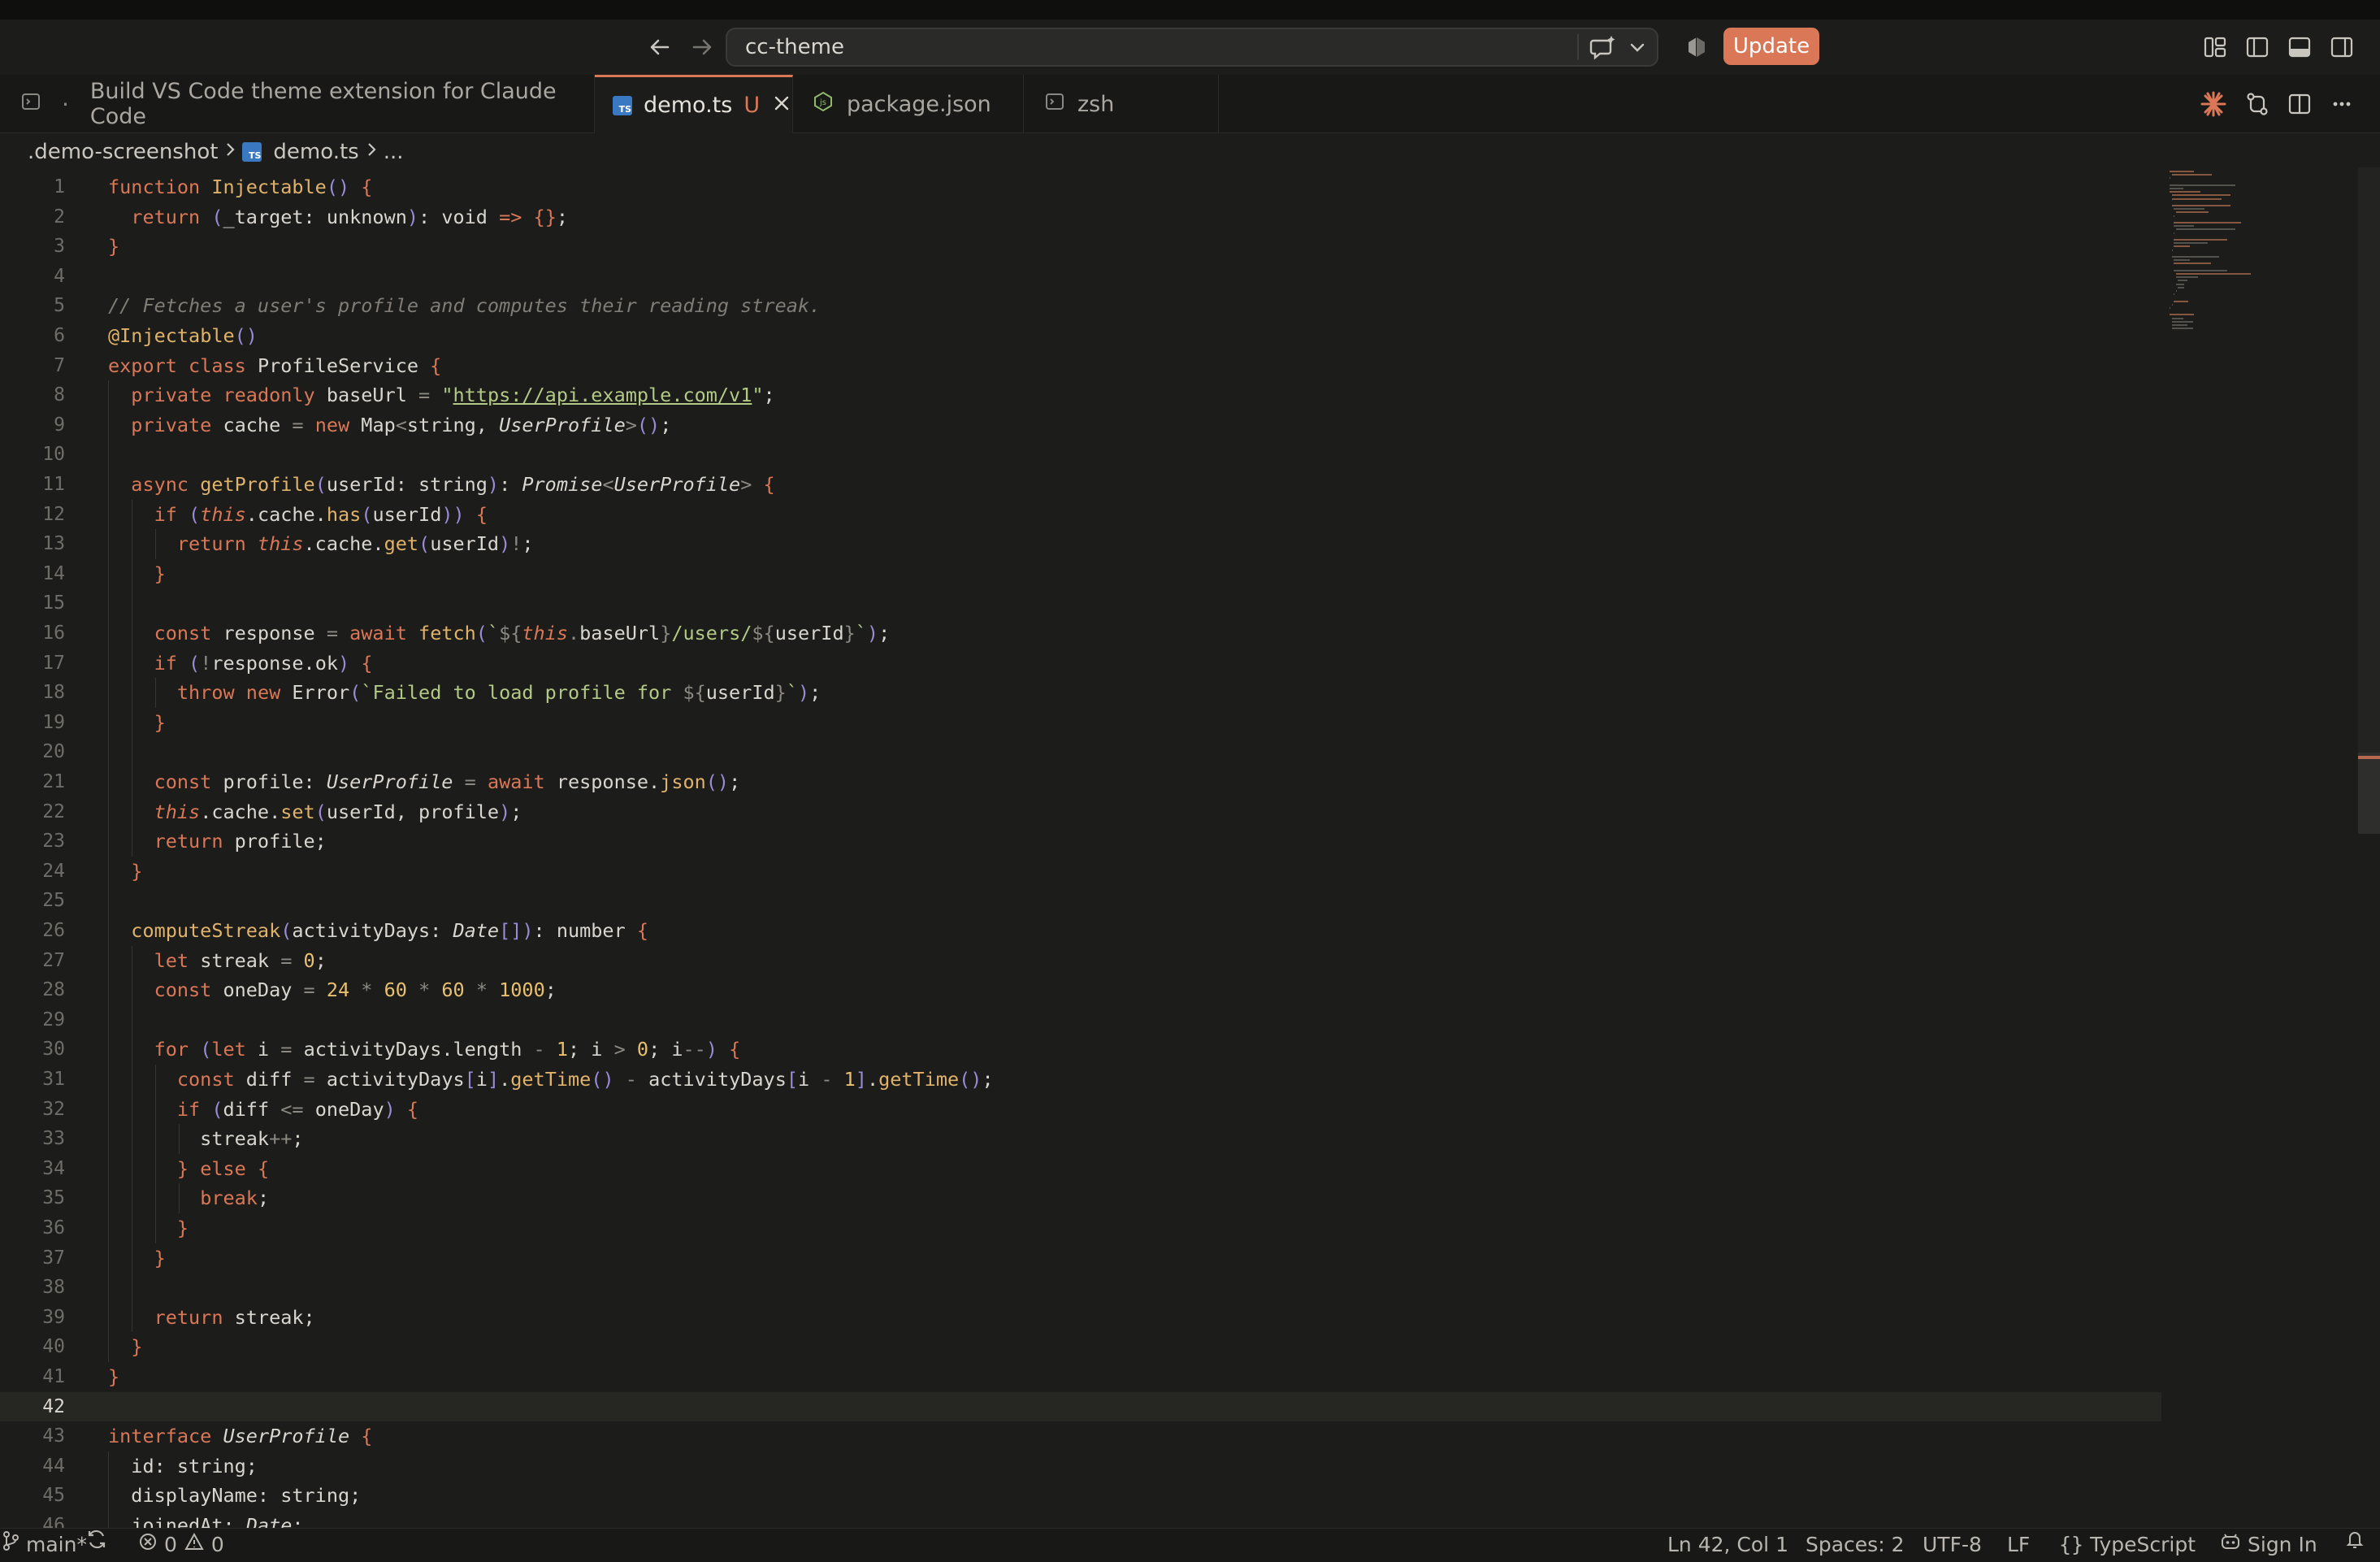 The height and width of the screenshot is (1562, 2380). What do you see at coordinates (660, 47) in the screenshot?
I see `back-arrow-icon` at bounding box center [660, 47].